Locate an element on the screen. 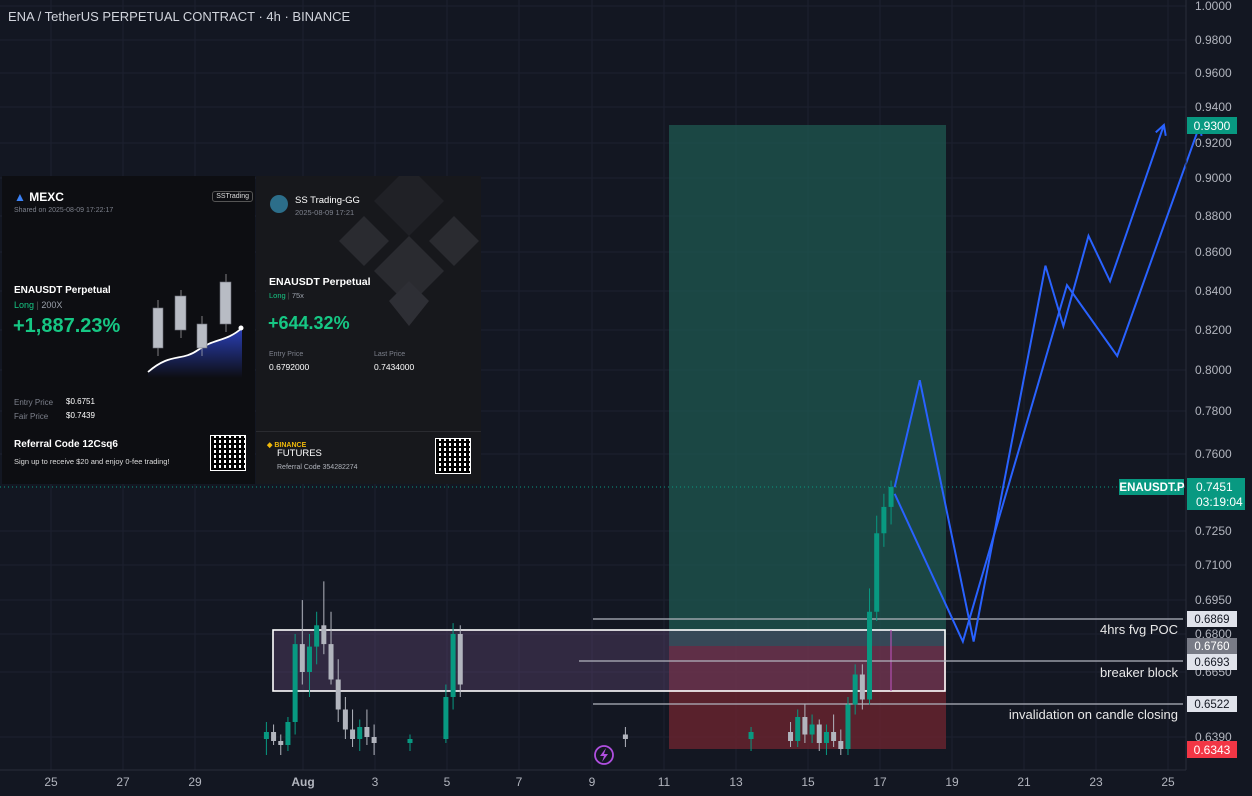  mexc-entry-value: $0.6751 is located at coordinates (80, 401).